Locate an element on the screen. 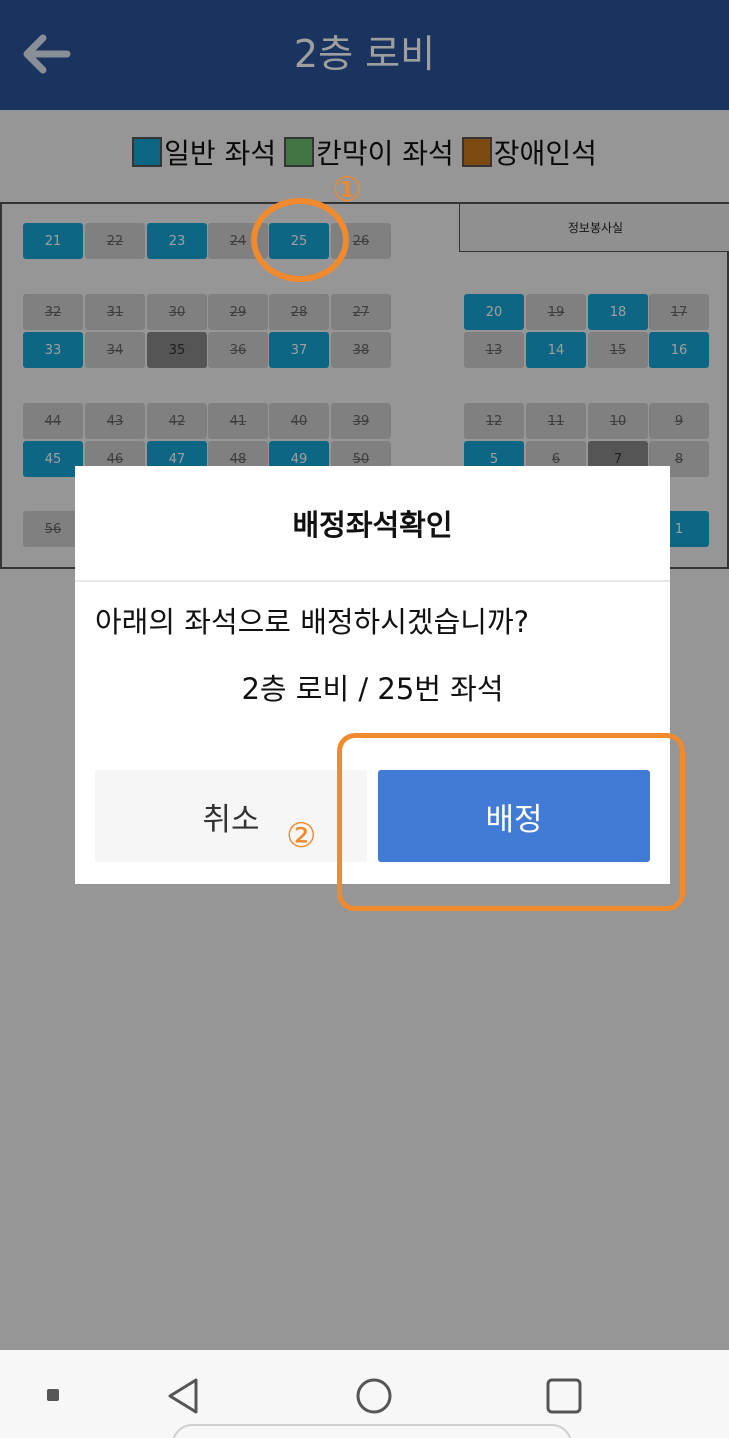 This screenshot has width=729, height=1438. assign-button-highlight is located at coordinates (511, 822).